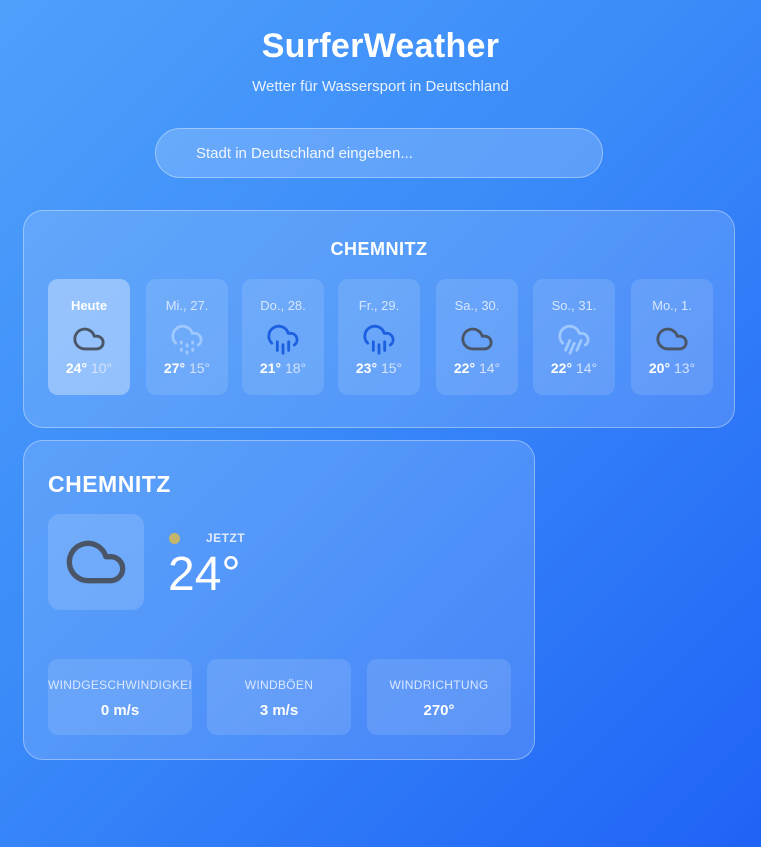  I want to click on forecast-day-2: Do., 28. 21° 18°, so click(283, 337).